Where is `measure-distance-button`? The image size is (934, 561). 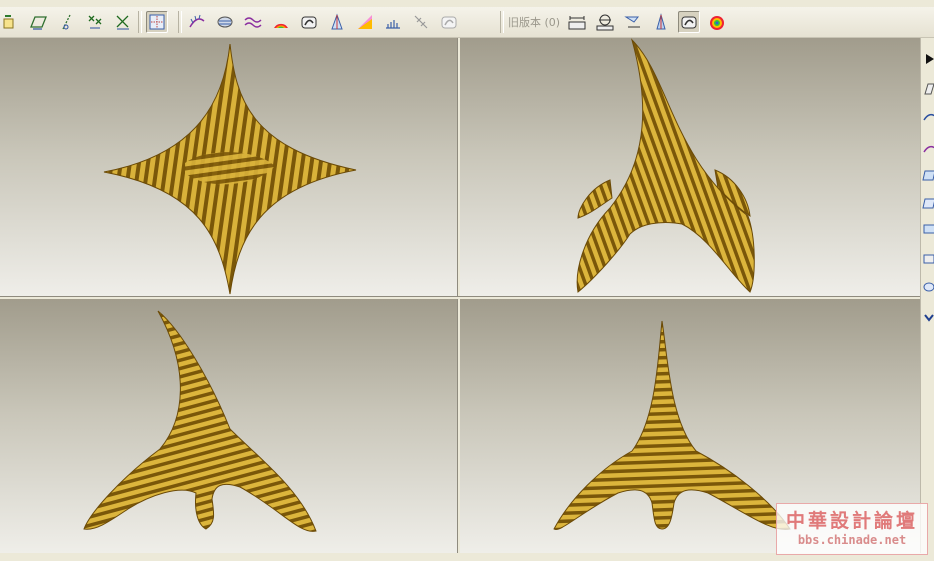 measure-distance-button is located at coordinates (577, 22).